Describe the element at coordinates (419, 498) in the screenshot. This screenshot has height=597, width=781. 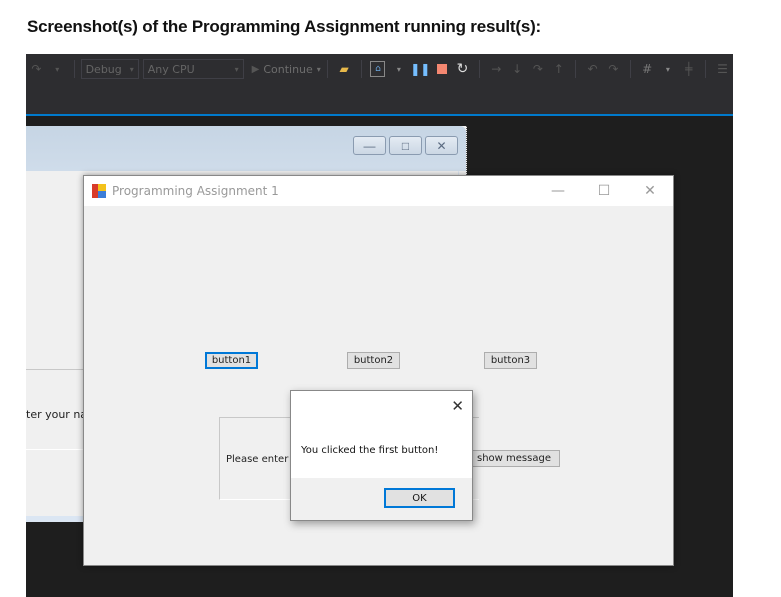
I see `ok-button: OK` at that location.